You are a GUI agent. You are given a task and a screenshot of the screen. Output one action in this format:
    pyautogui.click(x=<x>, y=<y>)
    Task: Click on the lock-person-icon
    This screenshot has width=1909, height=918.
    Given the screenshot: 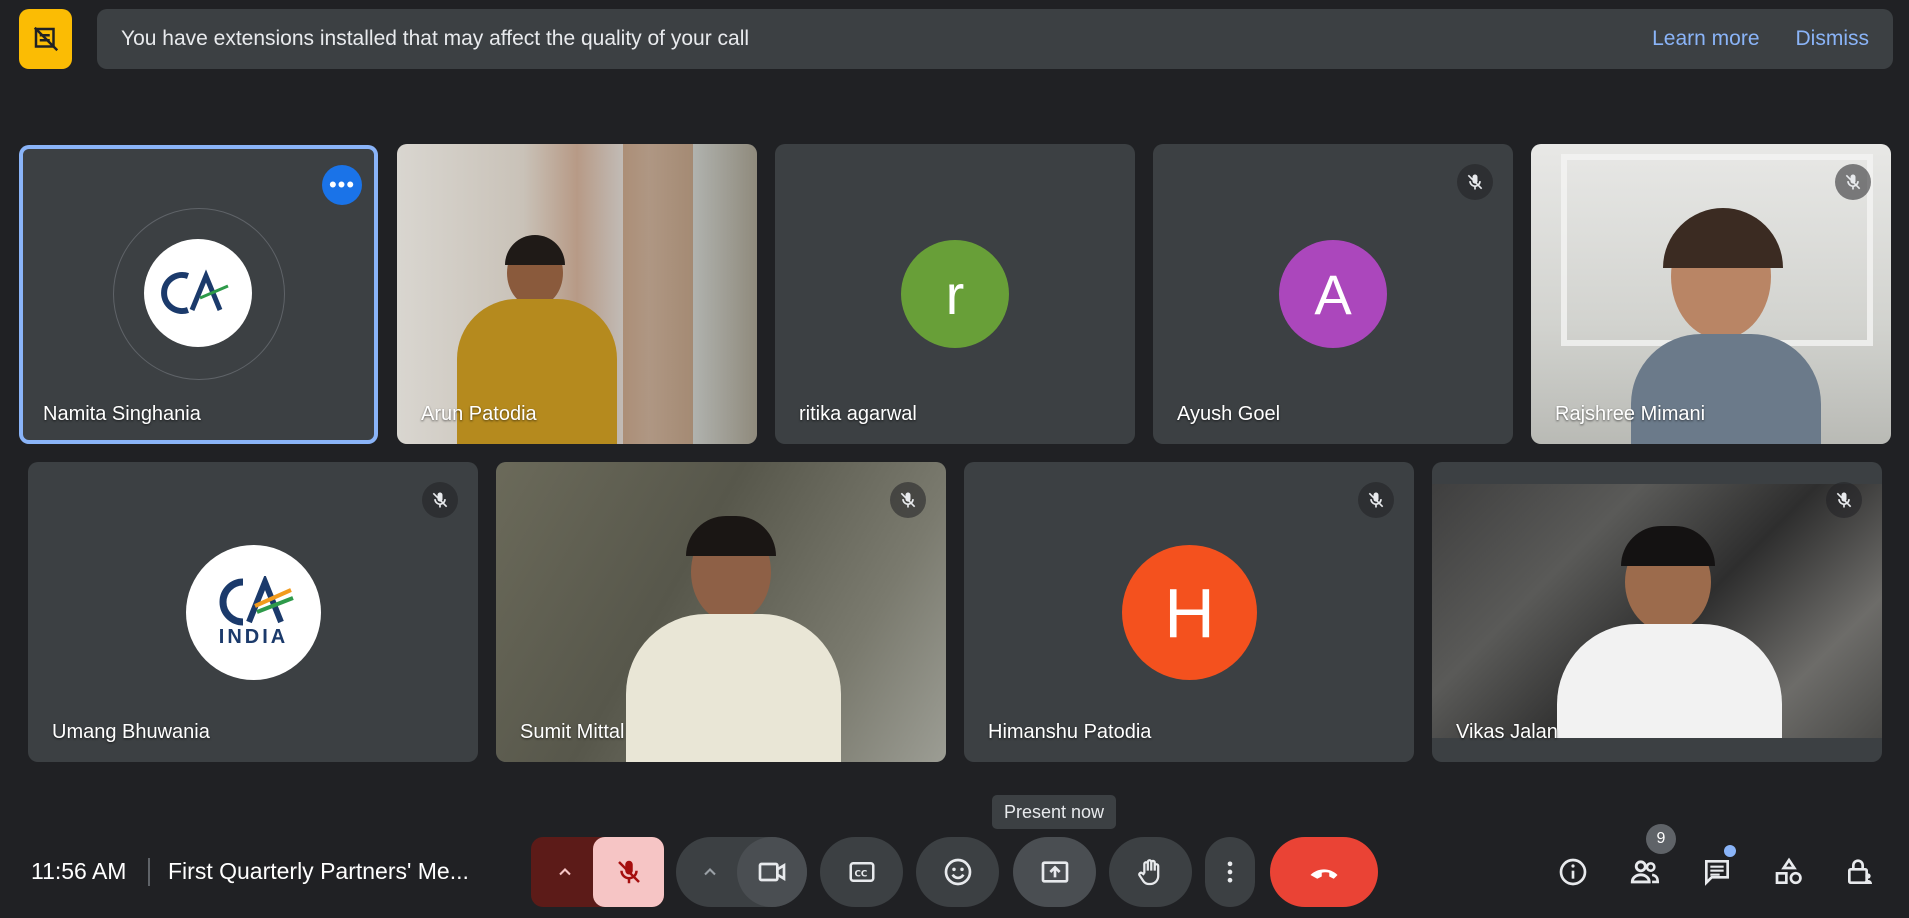 What is the action you would take?
    pyautogui.click(x=1860, y=871)
    